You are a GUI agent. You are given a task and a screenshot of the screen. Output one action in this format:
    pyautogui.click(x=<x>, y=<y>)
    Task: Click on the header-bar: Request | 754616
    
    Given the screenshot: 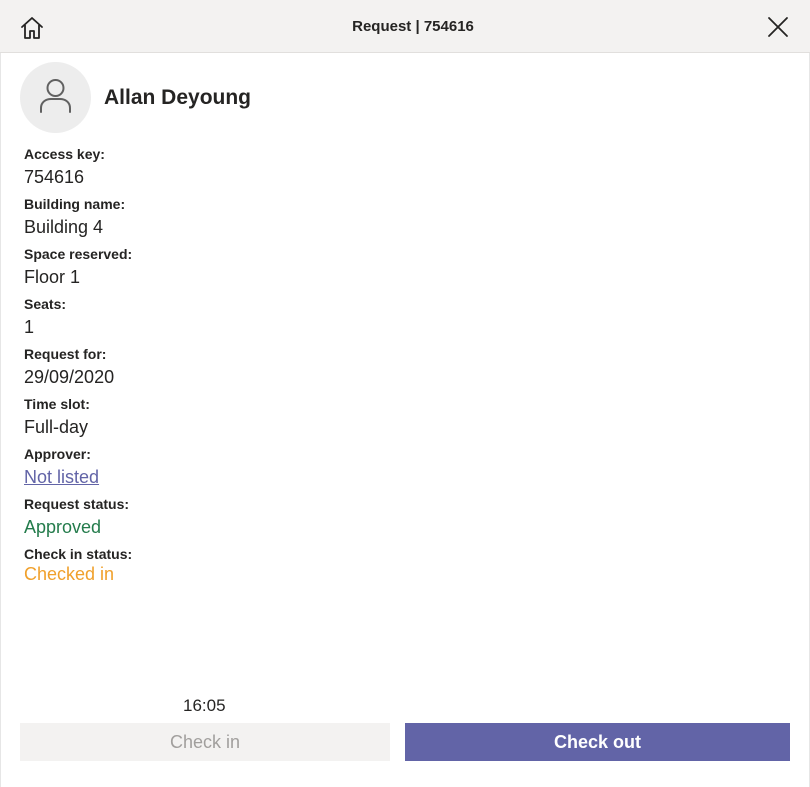 What is the action you would take?
    pyautogui.click(x=405, y=26)
    